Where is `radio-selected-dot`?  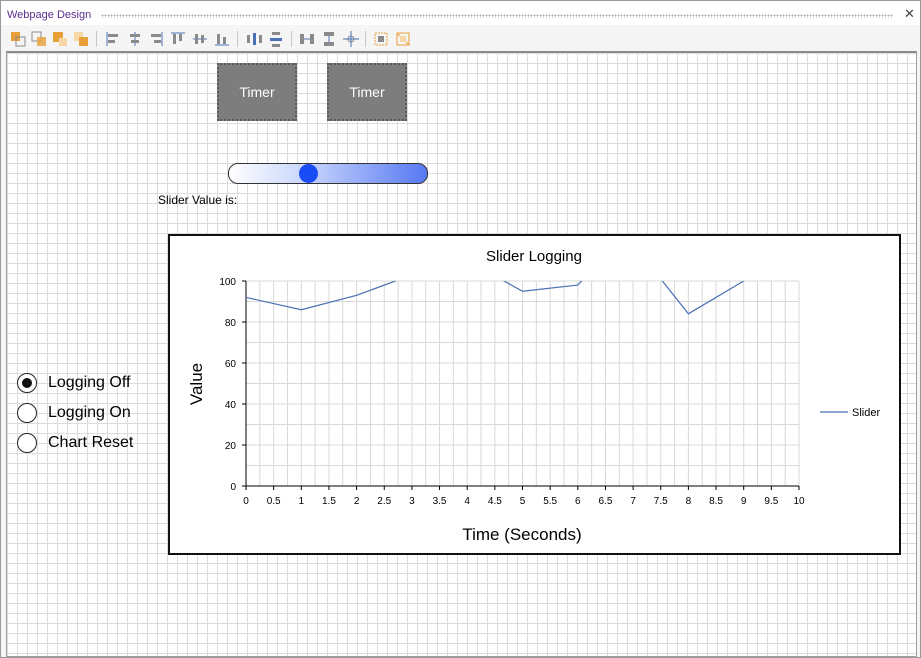 radio-selected-dot is located at coordinates (27, 383).